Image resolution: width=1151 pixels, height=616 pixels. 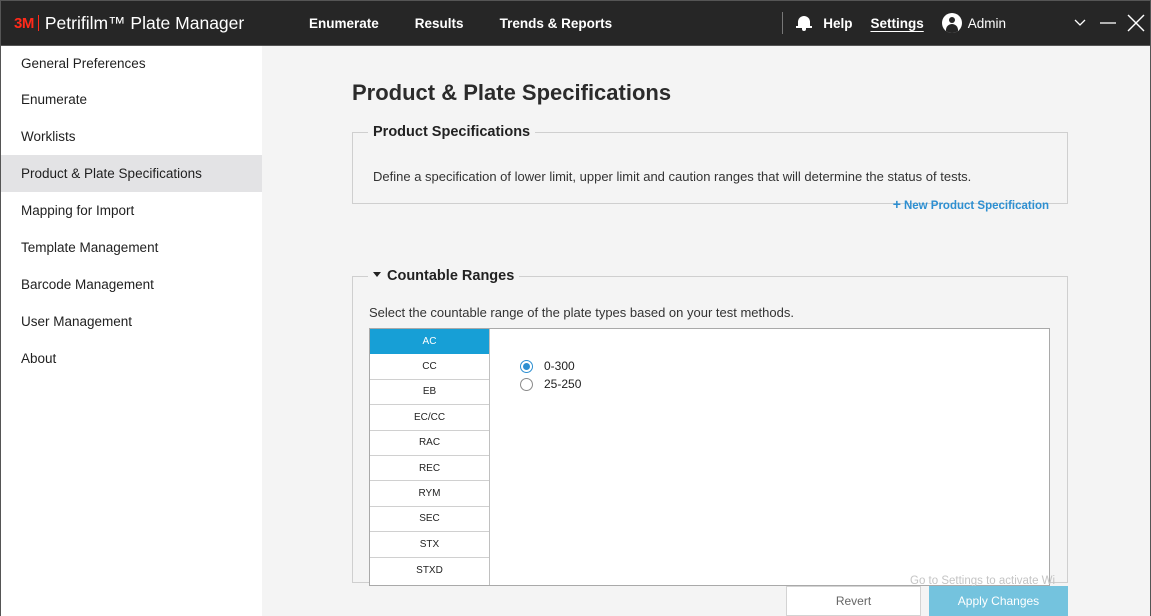 What do you see at coordinates (563, 384) in the screenshot?
I see `range-label: 25-250` at bounding box center [563, 384].